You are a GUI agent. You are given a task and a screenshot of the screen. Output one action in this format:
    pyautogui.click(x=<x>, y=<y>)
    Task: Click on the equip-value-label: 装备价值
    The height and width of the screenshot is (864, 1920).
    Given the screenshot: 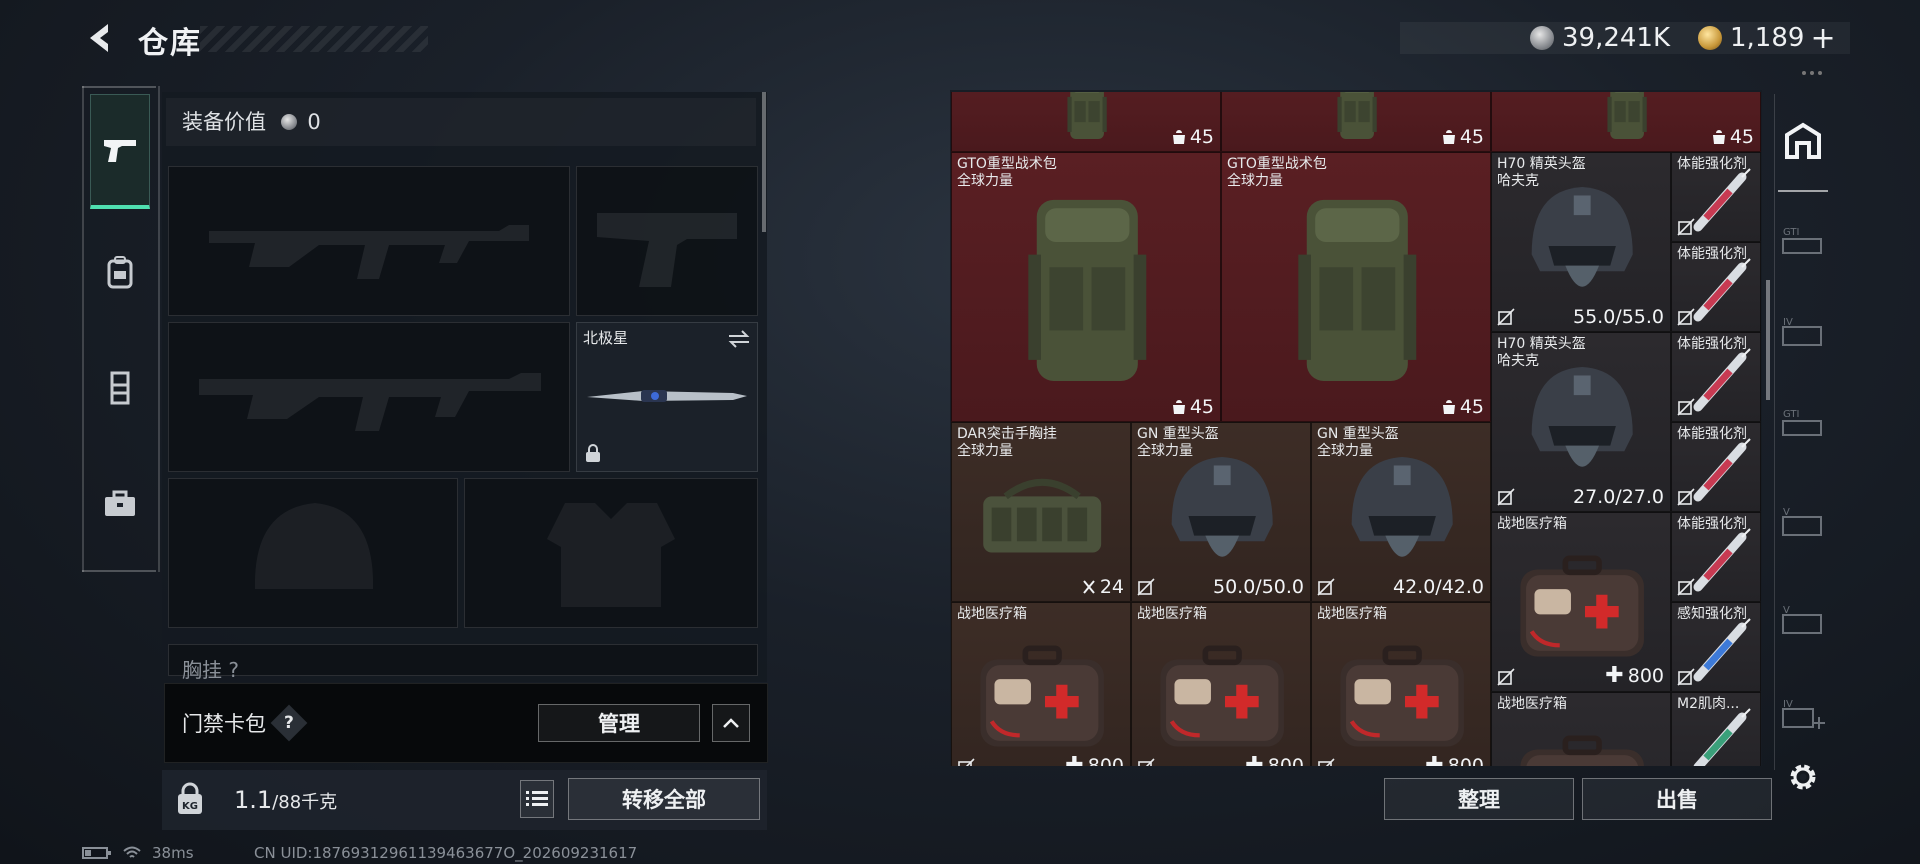 What is the action you would take?
    pyautogui.click(x=224, y=122)
    